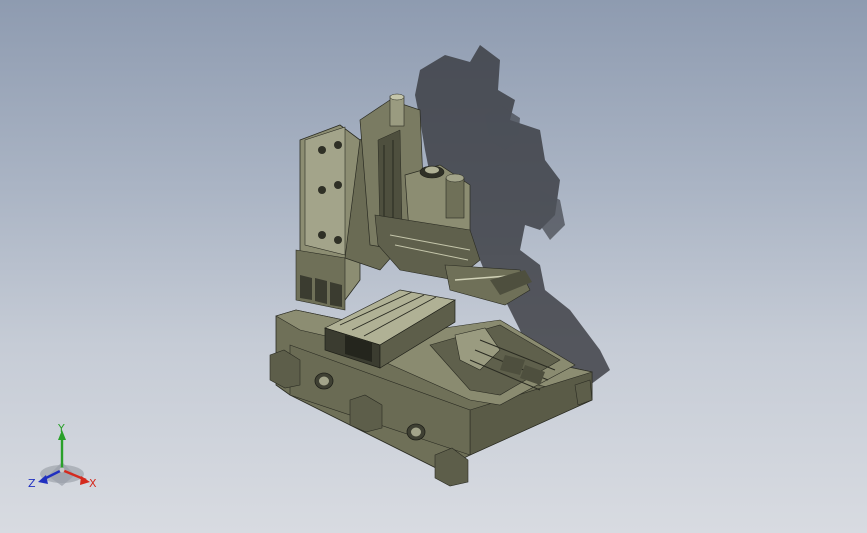  Describe the element at coordinates (93, 483) in the screenshot. I see `triad-x-label: X` at that location.